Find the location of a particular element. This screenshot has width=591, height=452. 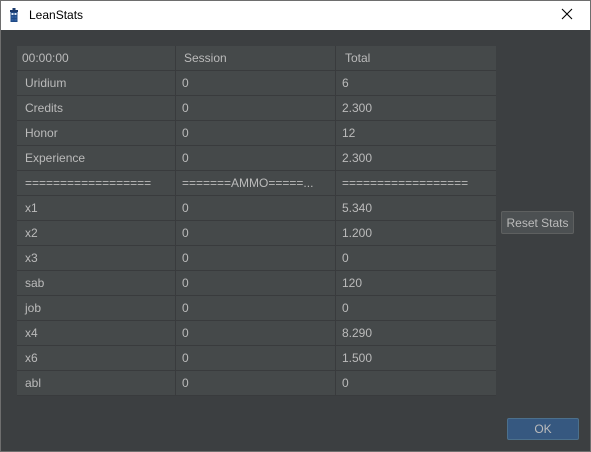

total-value-cell: 5.340 is located at coordinates (357, 208).